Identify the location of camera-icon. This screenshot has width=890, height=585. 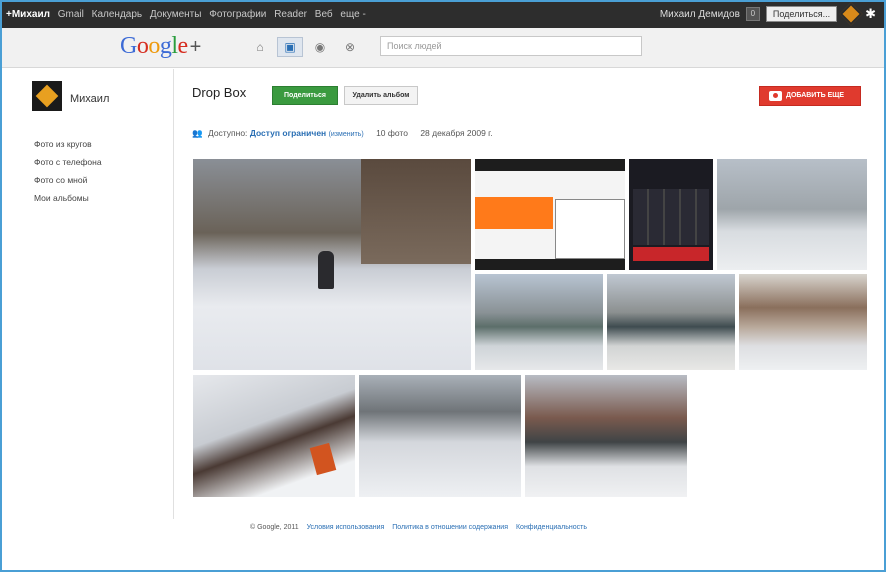
(775, 96).